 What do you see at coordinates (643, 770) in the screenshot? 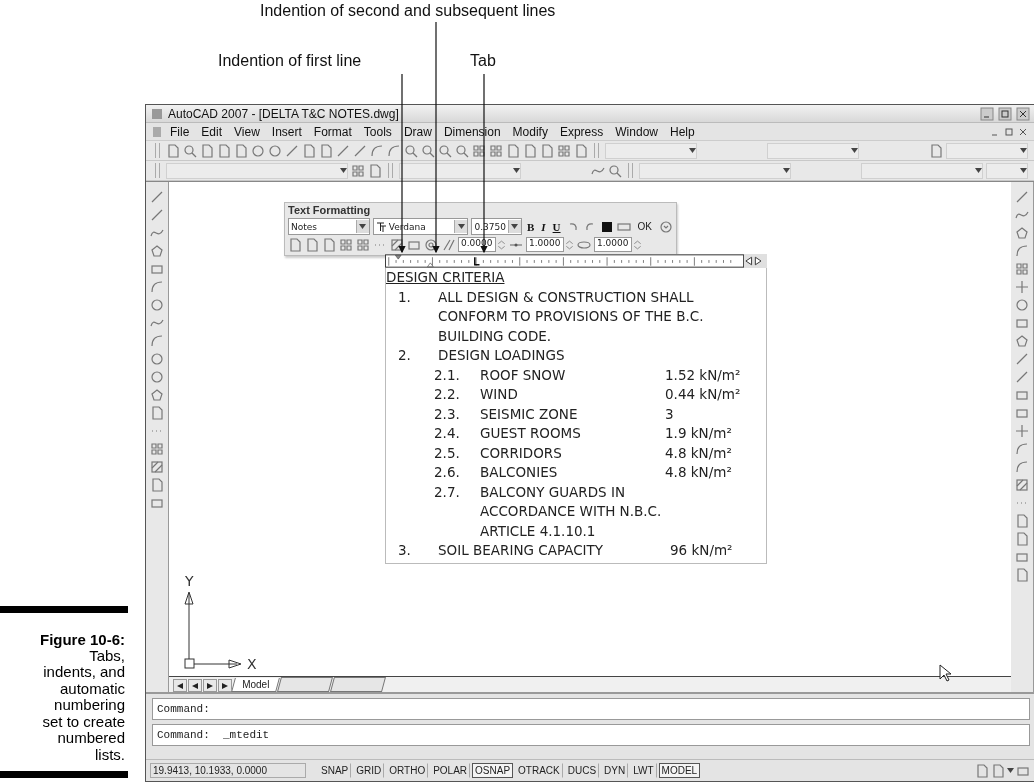
I see `status-toggle: LWT` at bounding box center [643, 770].